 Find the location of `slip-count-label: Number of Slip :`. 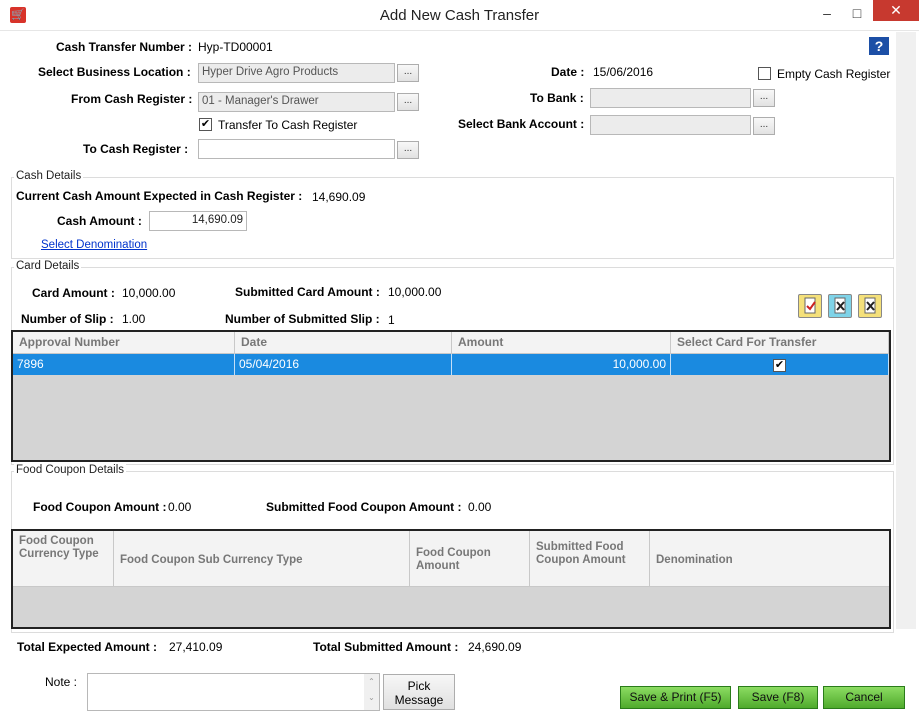

slip-count-label: Number of Slip : is located at coordinates (67, 319).